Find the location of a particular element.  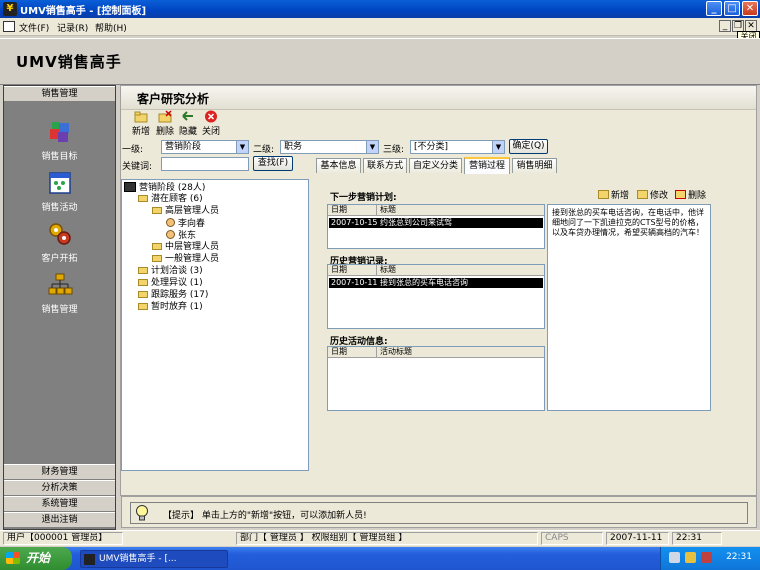

window-title: UMV销售高手 - [控制面板] is located at coordinates (83, 11).